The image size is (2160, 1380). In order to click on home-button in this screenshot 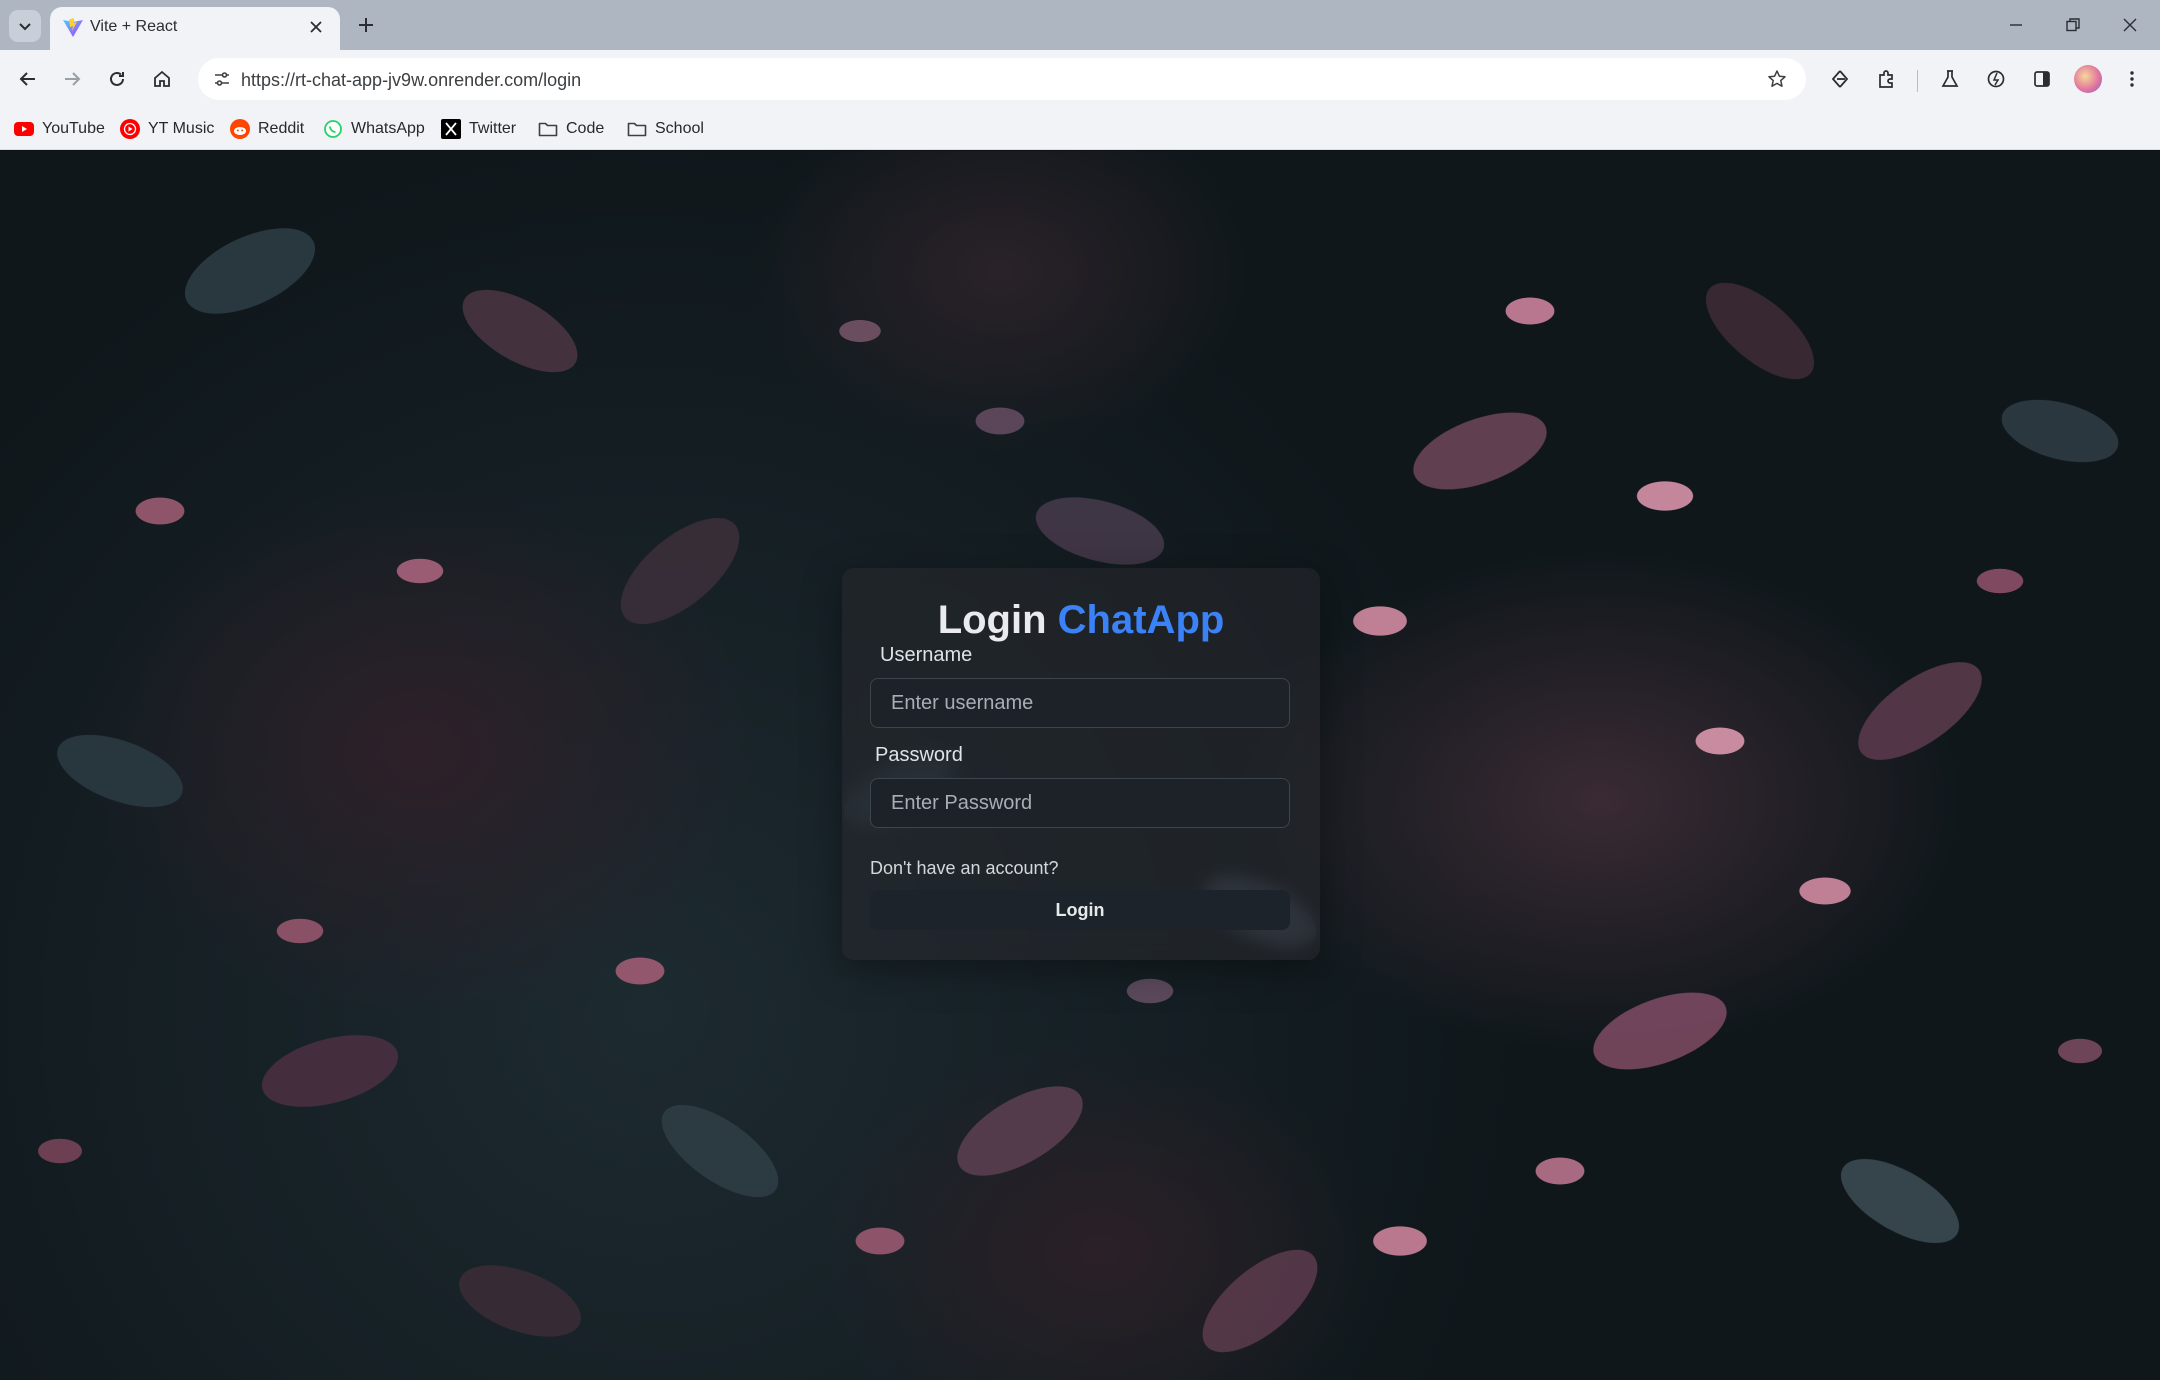, I will do `click(162, 79)`.